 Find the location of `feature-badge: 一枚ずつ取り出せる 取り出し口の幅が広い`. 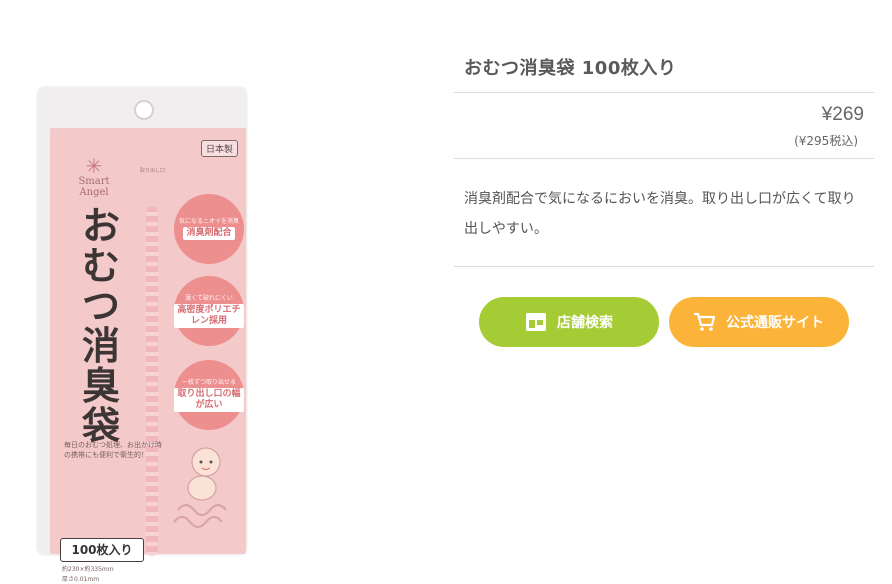

feature-badge: 一枚ずつ取り出せる 取り出し口の幅が広い is located at coordinates (209, 395).